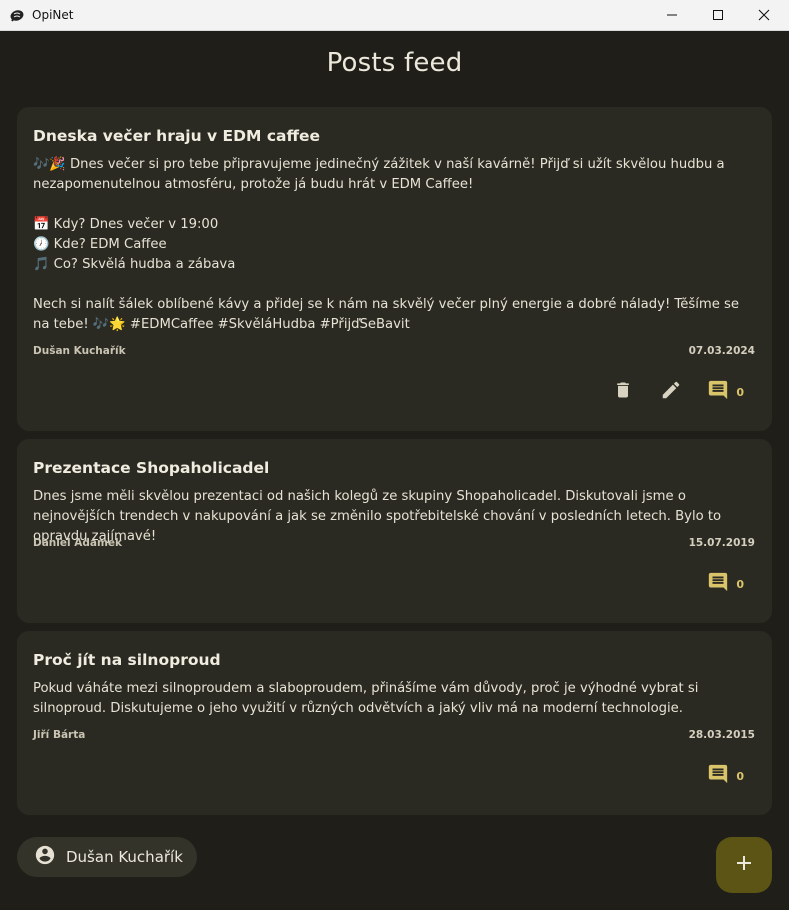 The height and width of the screenshot is (910, 789). What do you see at coordinates (127, 660) in the screenshot?
I see `post-title: Proč jít na silnoproud` at bounding box center [127, 660].